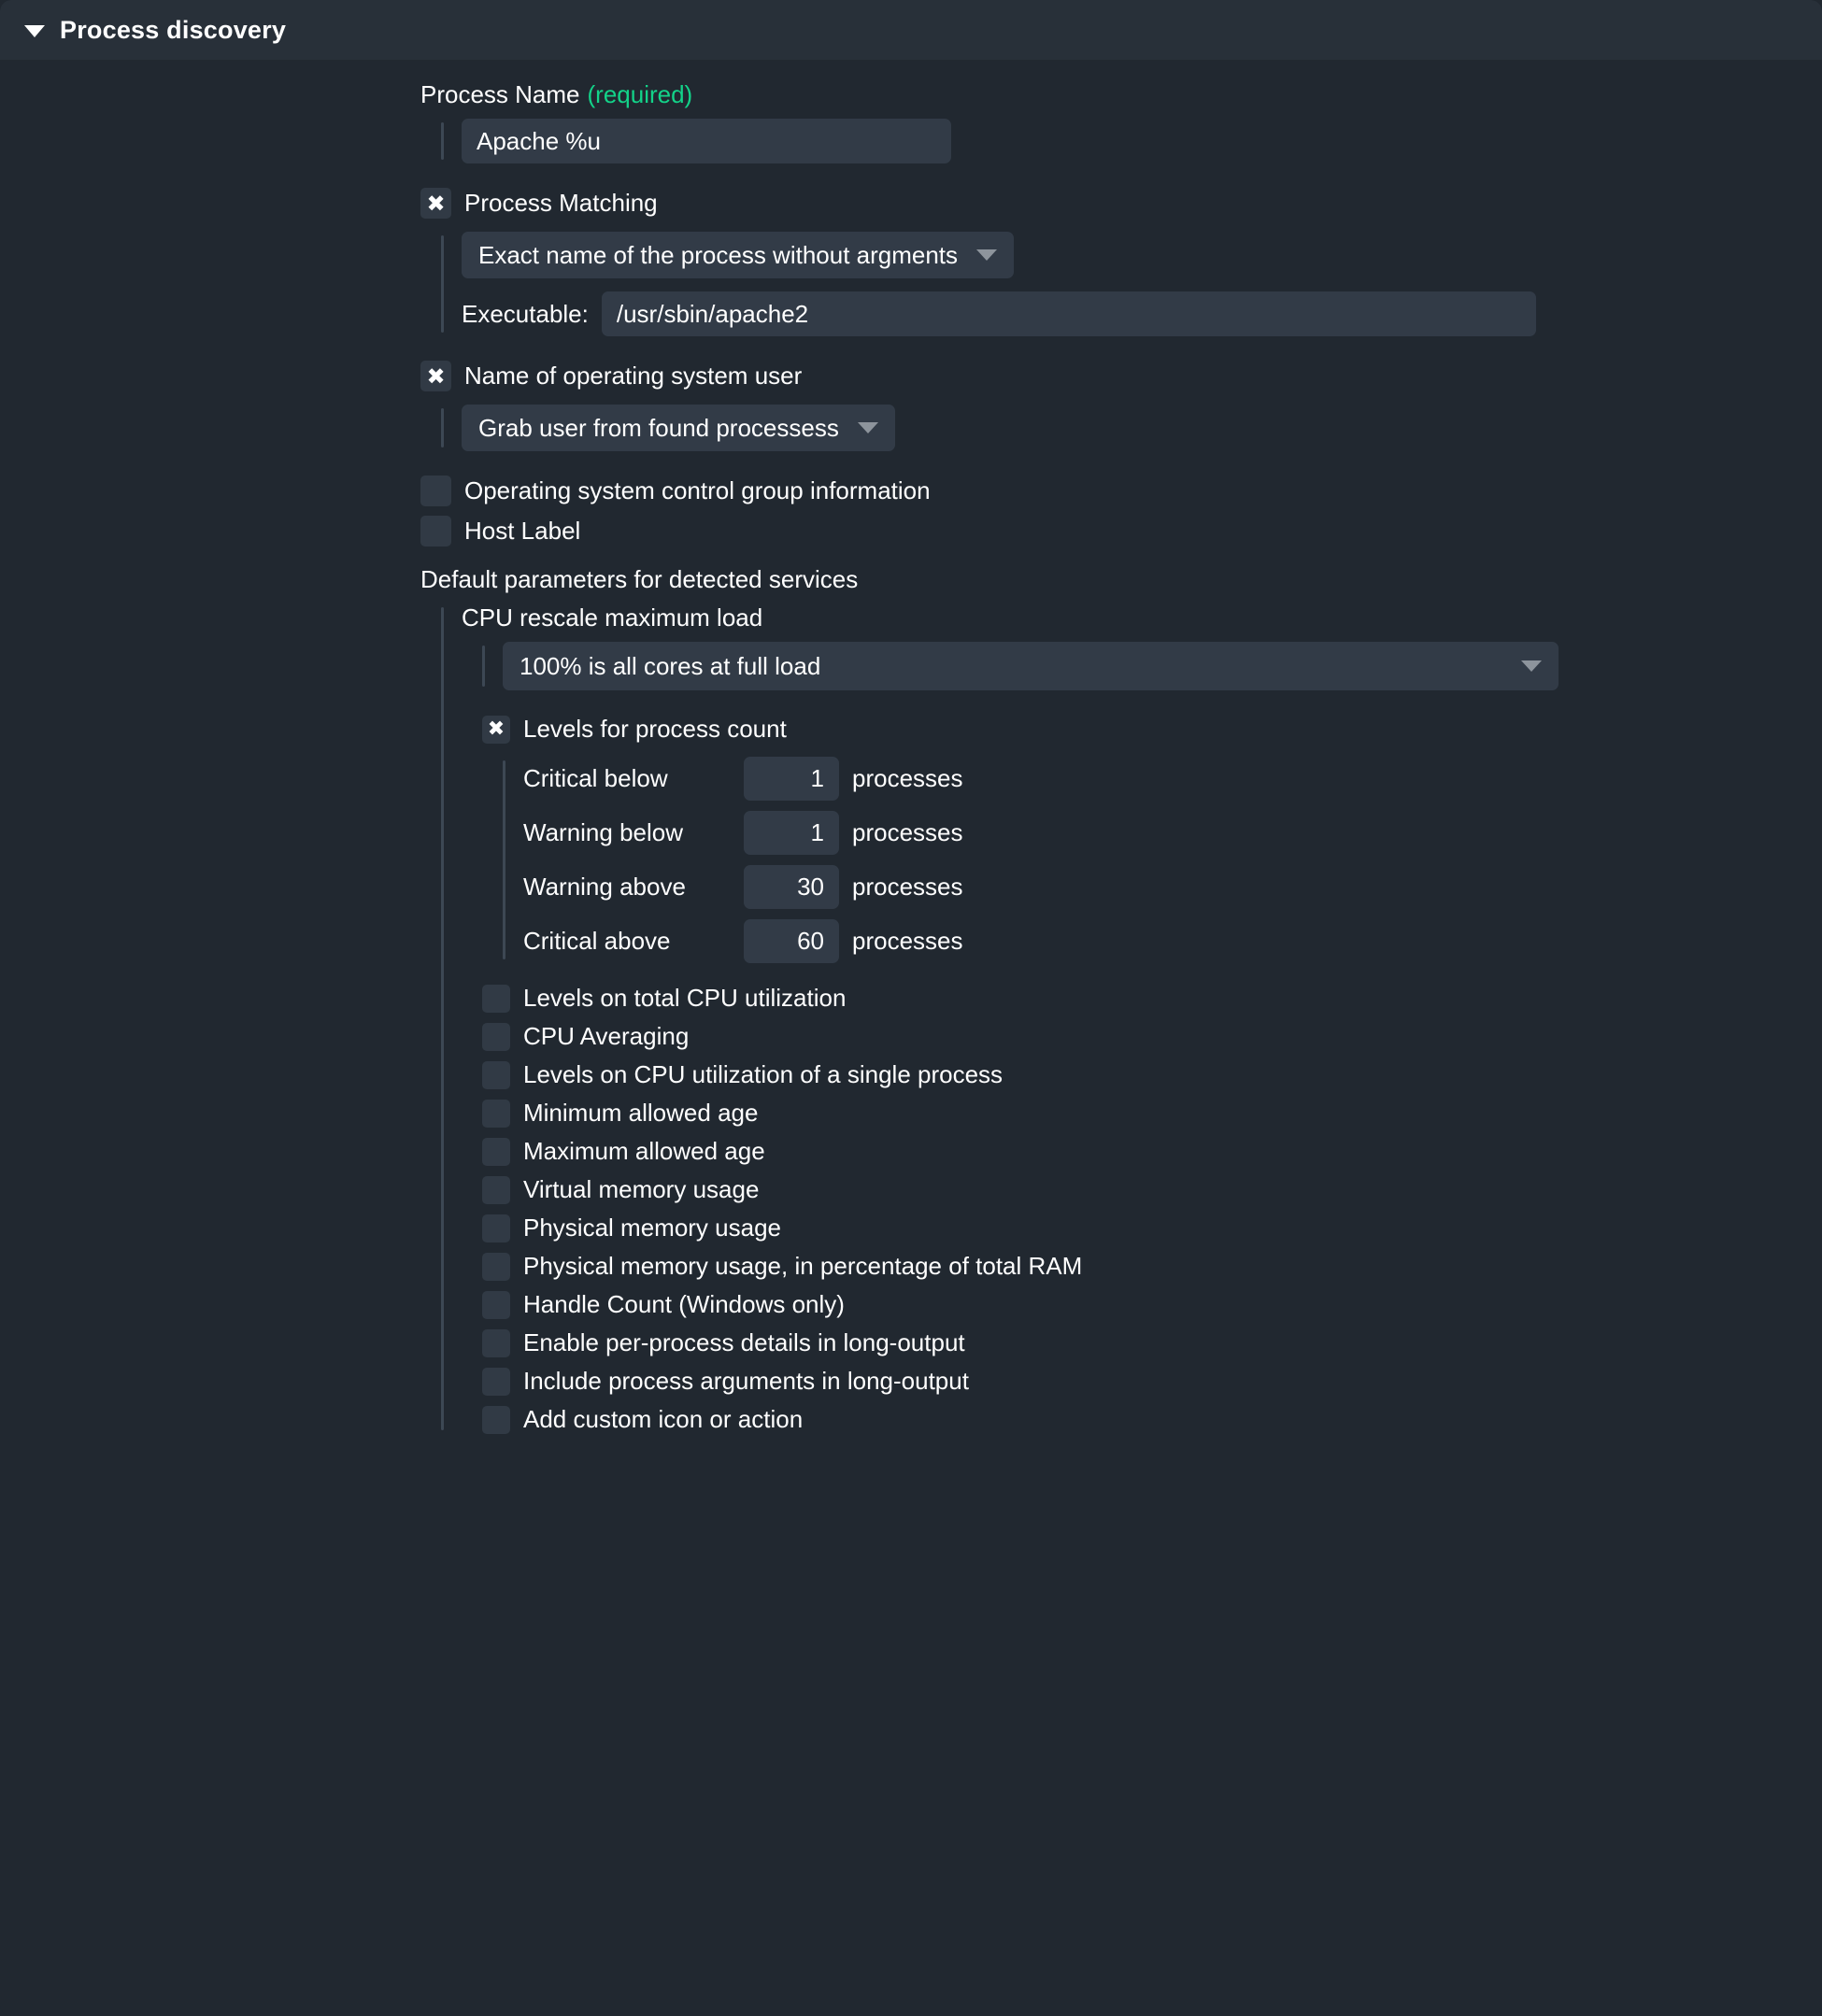  I want to click on option-row: Handle Count (Windows only), so click(1152, 1304).